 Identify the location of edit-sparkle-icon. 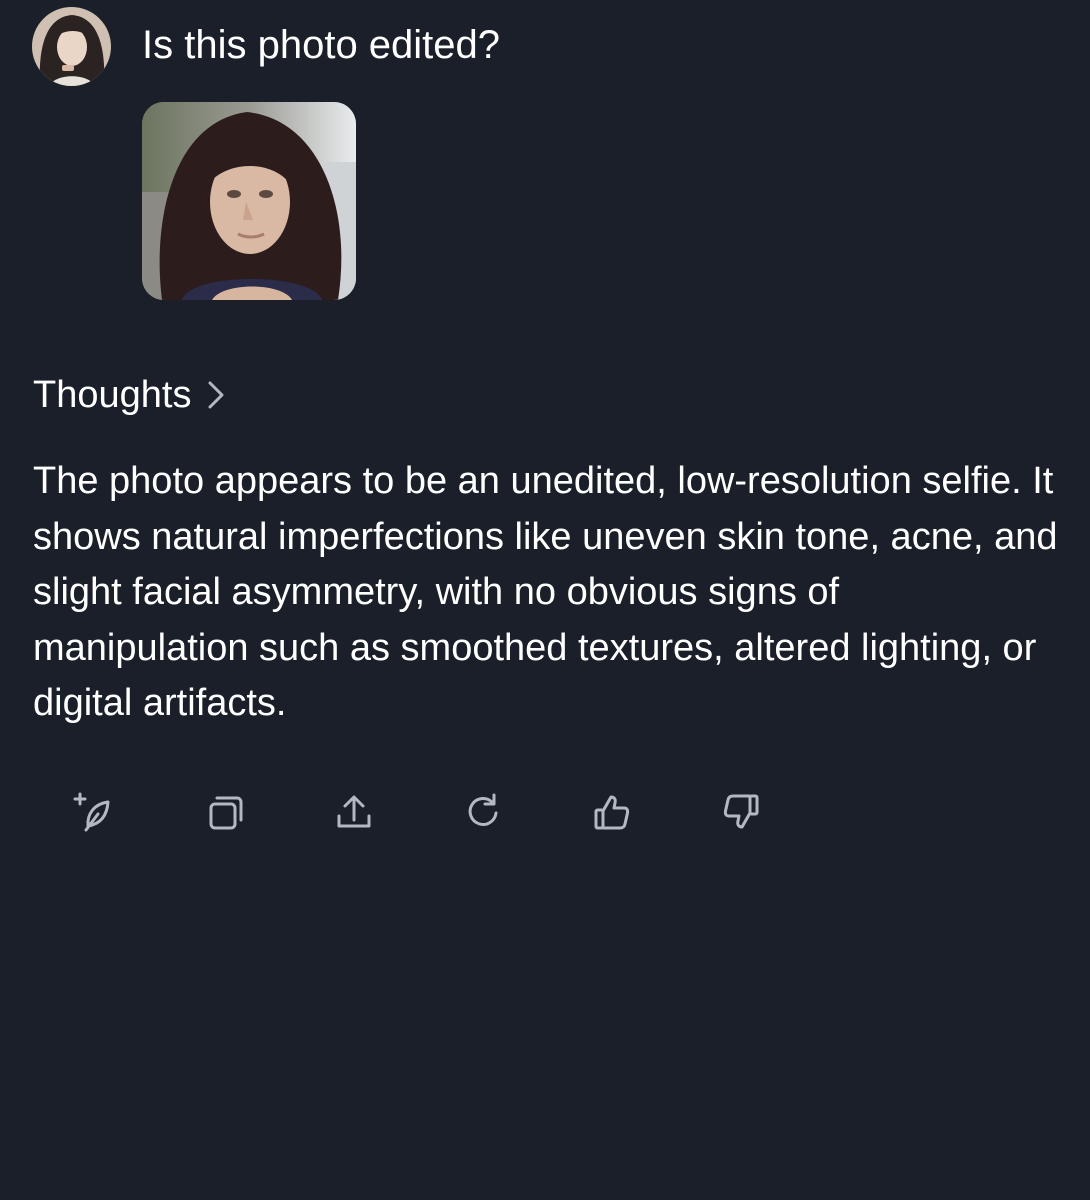
(91, 812).